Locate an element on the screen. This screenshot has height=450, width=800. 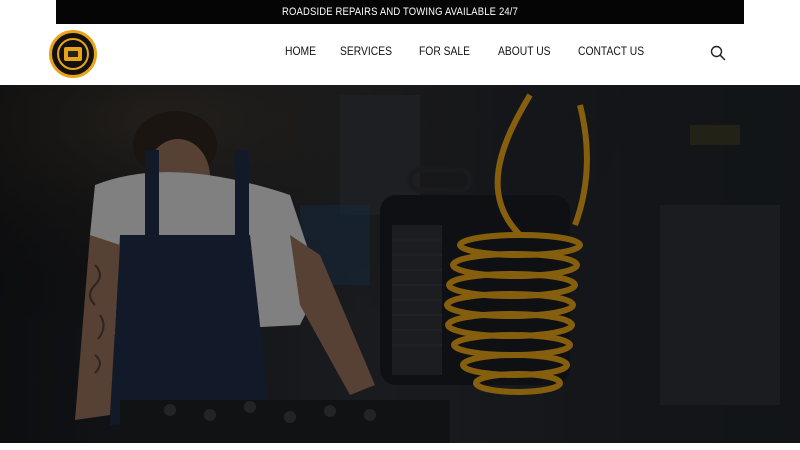
page-bottom-strip is located at coordinates (400, 446).